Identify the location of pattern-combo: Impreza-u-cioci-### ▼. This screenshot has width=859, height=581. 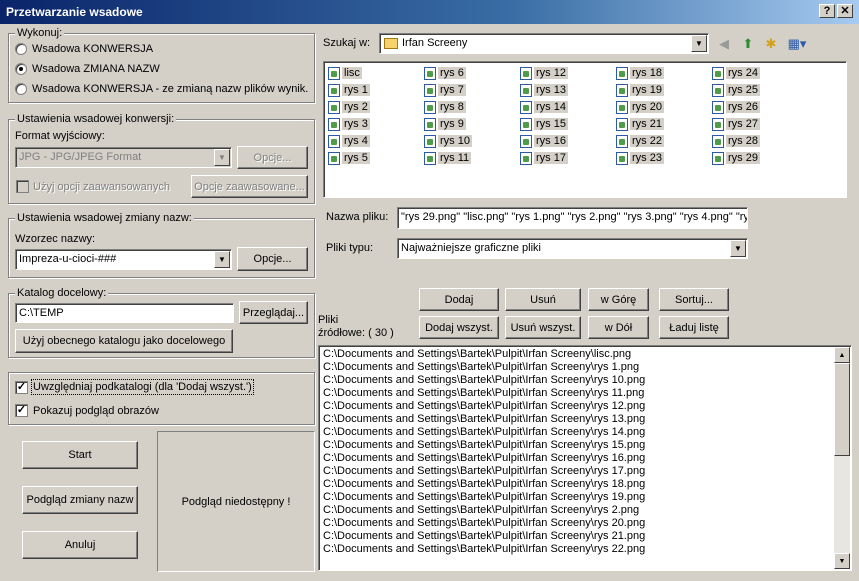
(123, 259).